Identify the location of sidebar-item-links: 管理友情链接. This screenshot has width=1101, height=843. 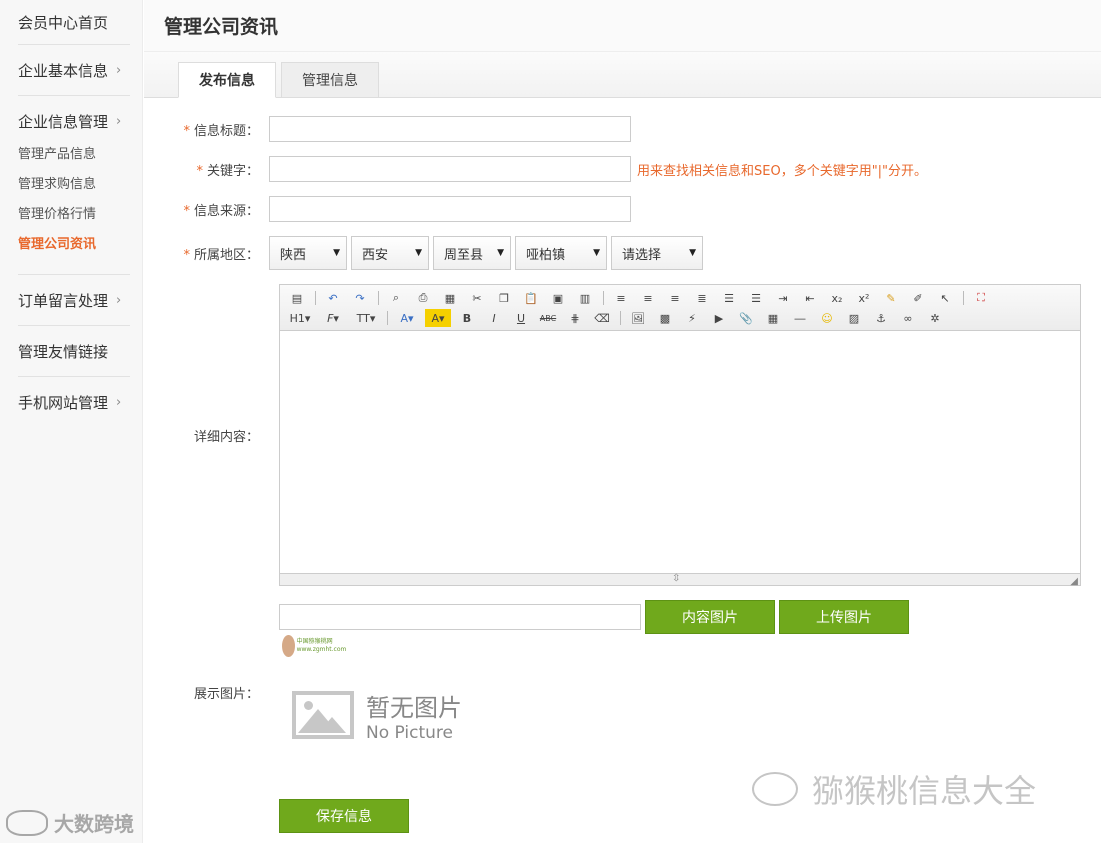
(74, 351).